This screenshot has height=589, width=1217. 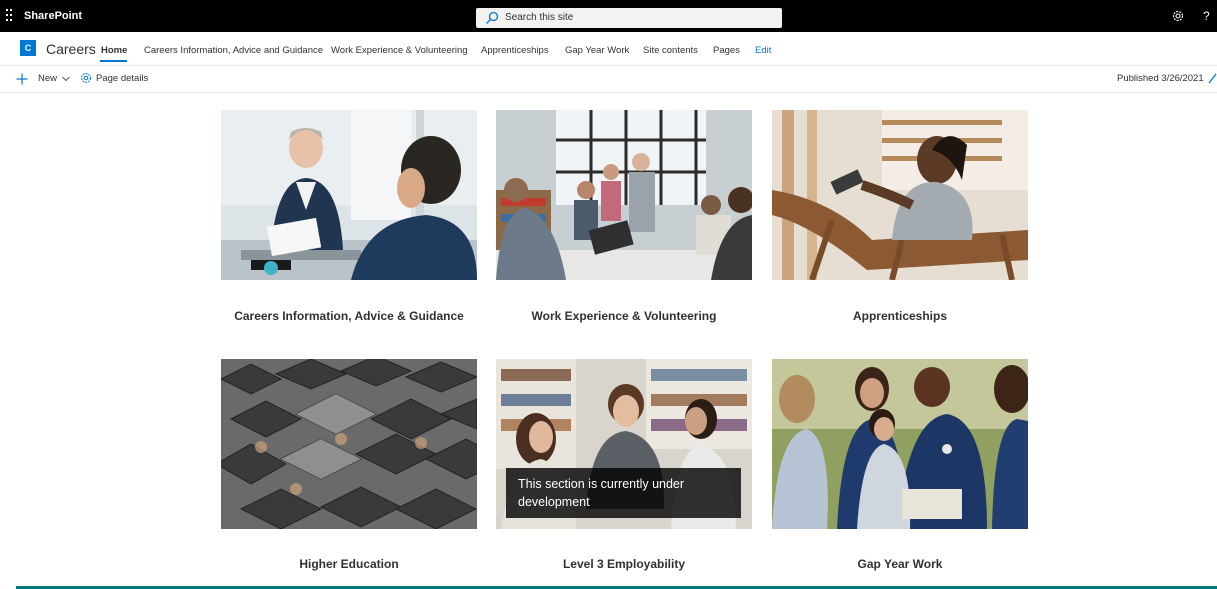 What do you see at coordinates (113, 61) in the screenshot?
I see `nav-active-indicator` at bounding box center [113, 61].